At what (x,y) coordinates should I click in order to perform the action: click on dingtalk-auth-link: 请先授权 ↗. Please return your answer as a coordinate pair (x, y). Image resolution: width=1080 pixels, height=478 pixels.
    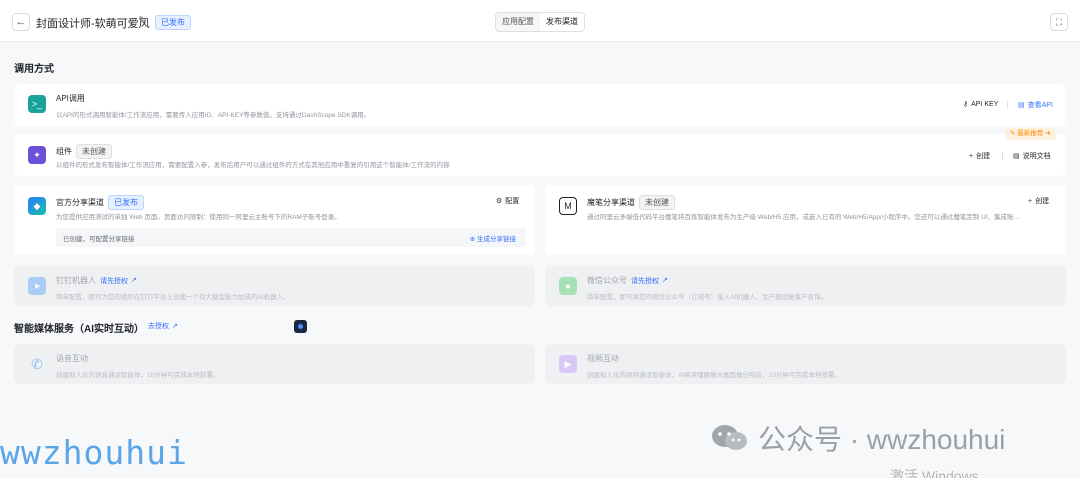
    Looking at the image, I should click on (118, 281).